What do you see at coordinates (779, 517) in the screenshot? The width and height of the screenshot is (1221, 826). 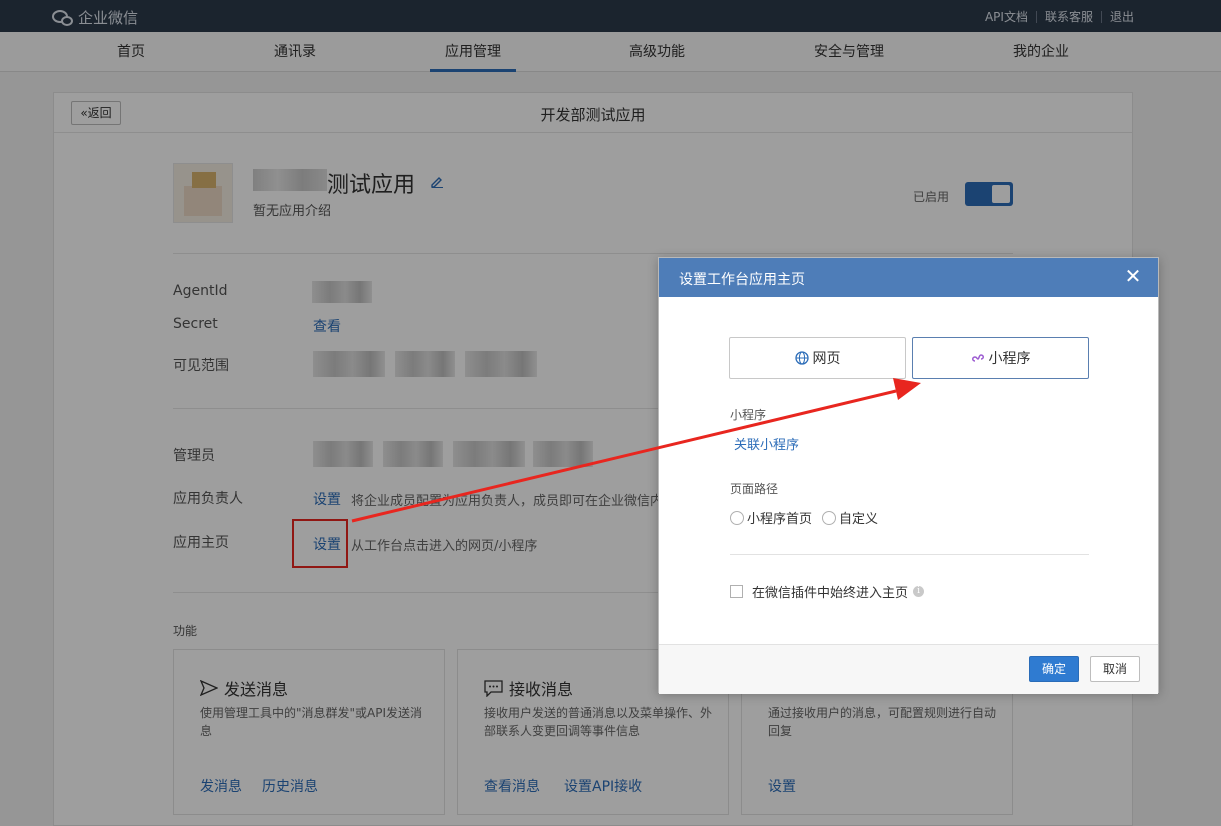 I see `radio-miniprogram-home-label: 小程序首页` at bounding box center [779, 517].